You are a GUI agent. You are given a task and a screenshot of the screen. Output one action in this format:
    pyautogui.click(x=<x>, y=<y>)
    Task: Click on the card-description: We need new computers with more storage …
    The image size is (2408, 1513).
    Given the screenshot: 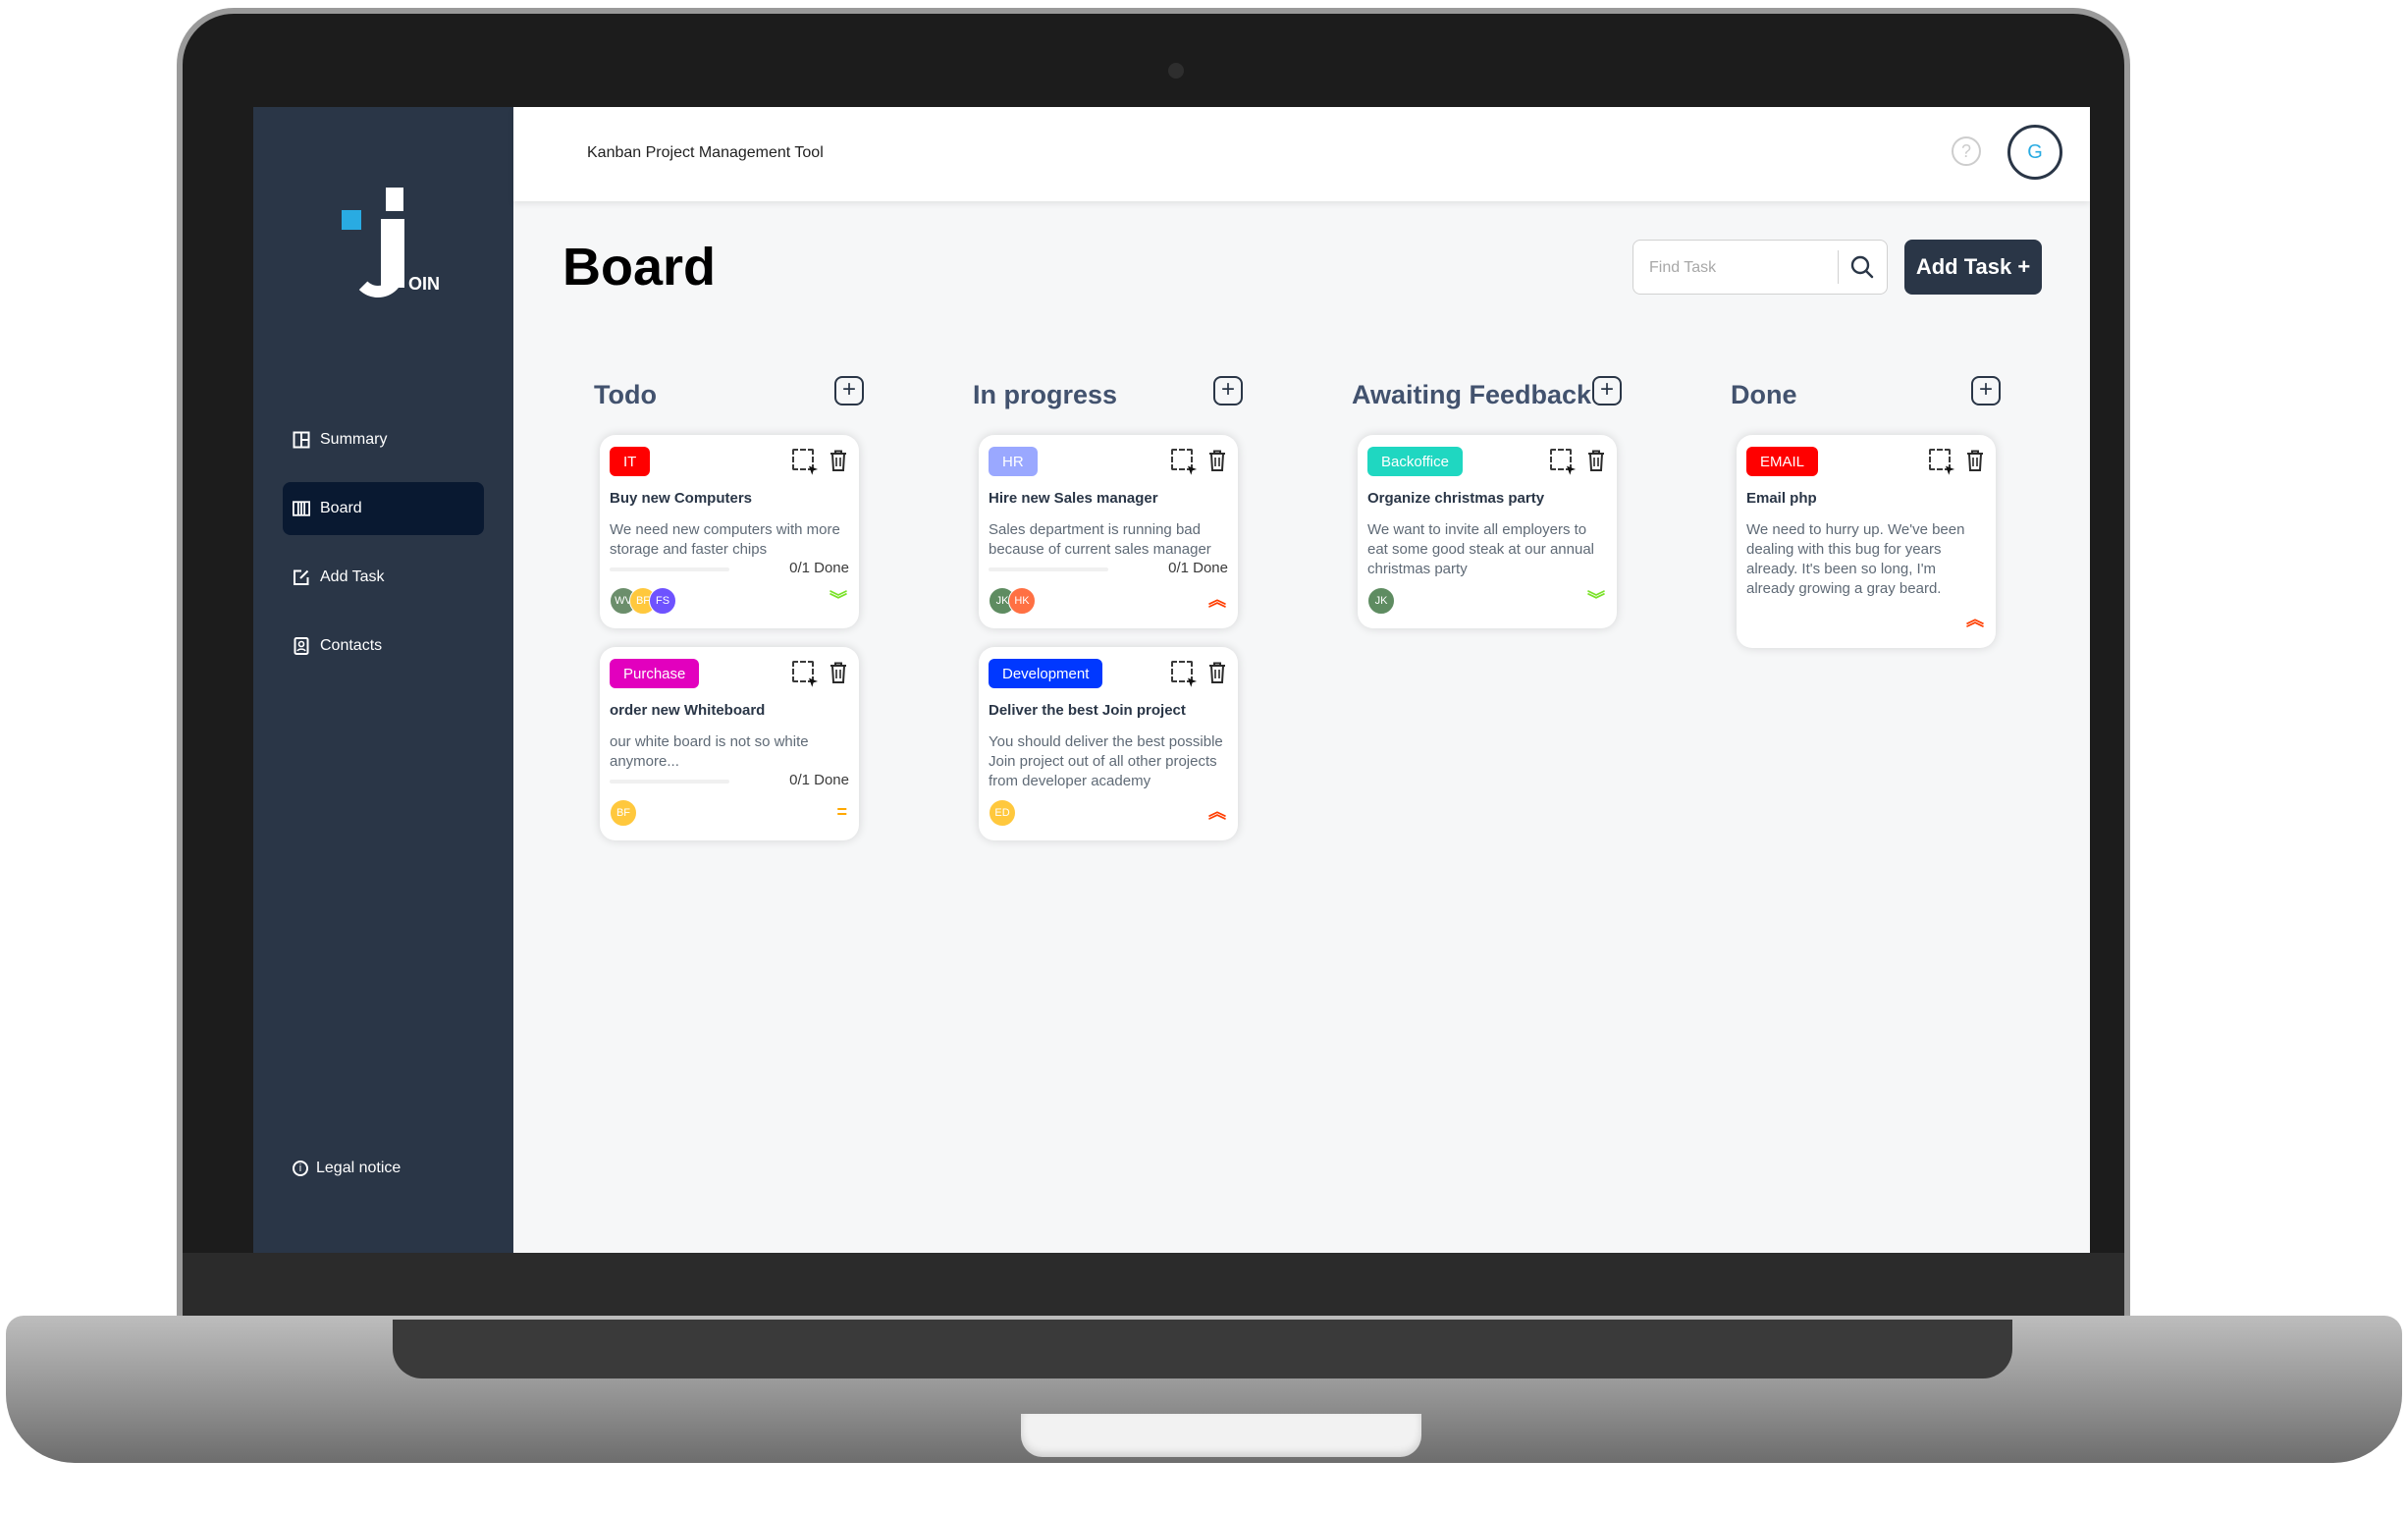 What is the action you would take?
    pyautogui.click(x=725, y=539)
    